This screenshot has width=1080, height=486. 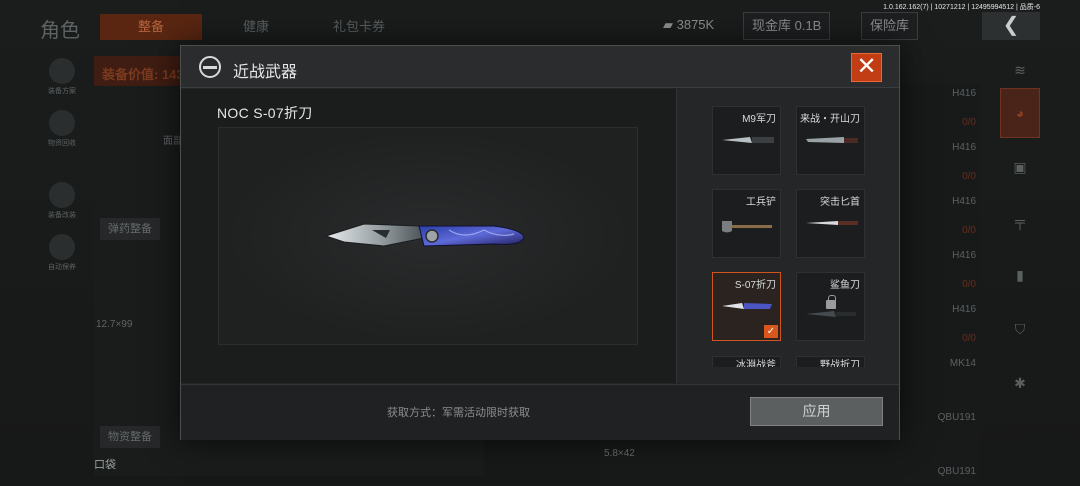 What do you see at coordinates (424, 235) in the screenshot?
I see `folding-knife-image` at bounding box center [424, 235].